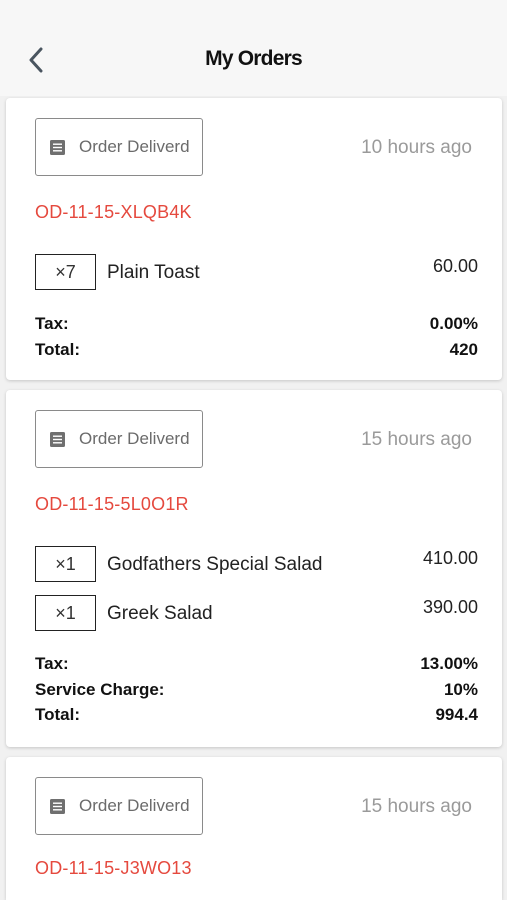 The width and height of the screenshot is (507, 900). What do you see at coordinates (453, 323) in the screenshot?
I see `summary-value: 0.00%` at bounding box center [453, 323].